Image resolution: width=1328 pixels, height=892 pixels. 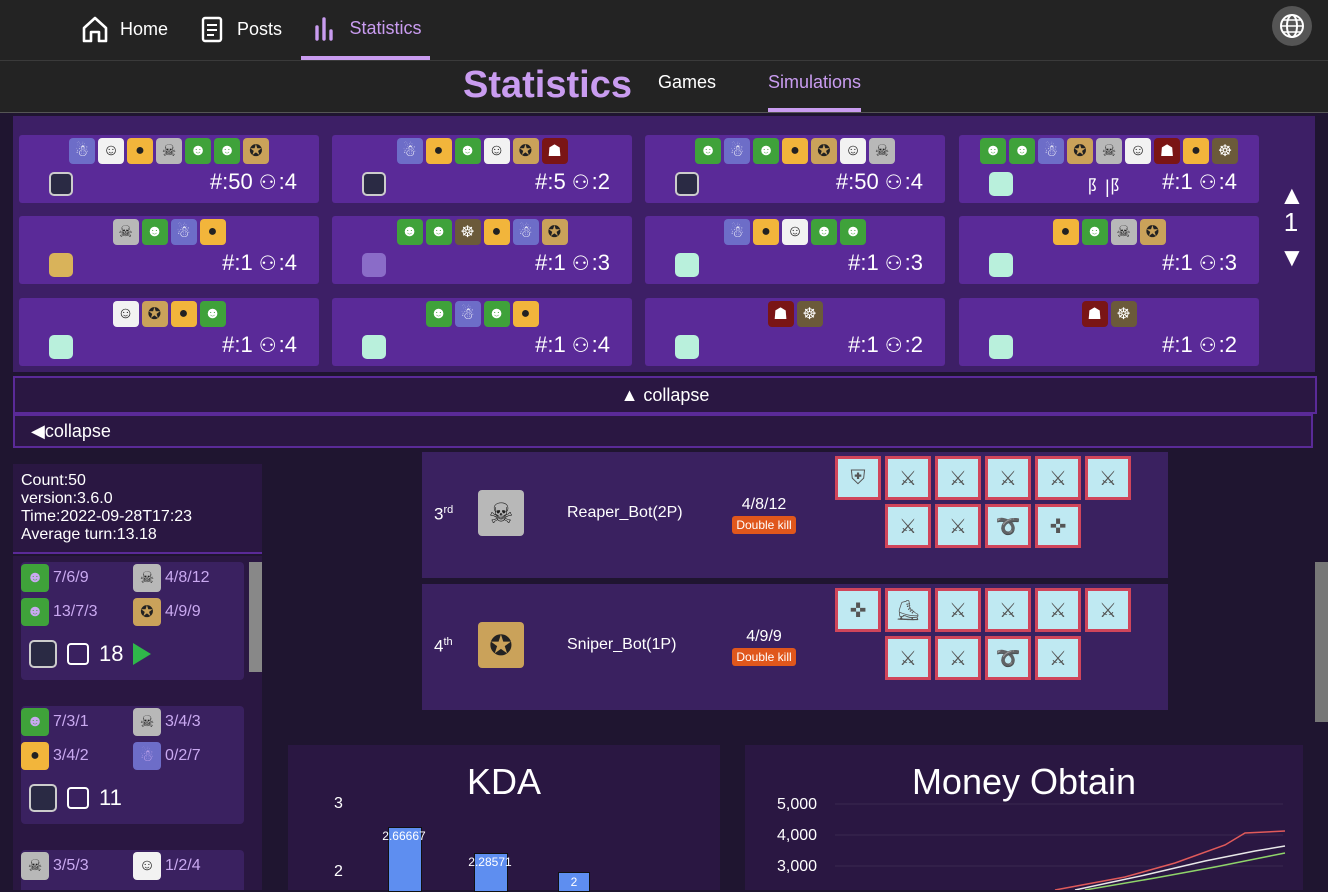 What do you see at coordinates (1107, 187) in the screenshot?
I see `mirror-icon: 阝|阝` at bounding box center [1107, 187].